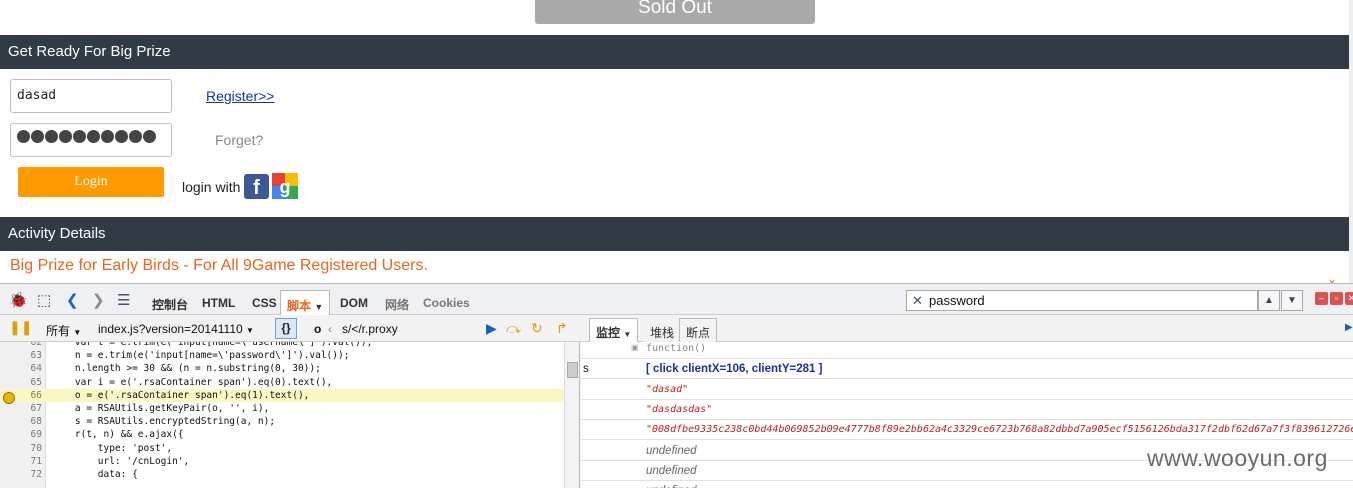  What do you see at coordinates (674, 234) in the screenshot?
I see `section-header-activity-details: Activity Details` at bounding box center [674, 234].